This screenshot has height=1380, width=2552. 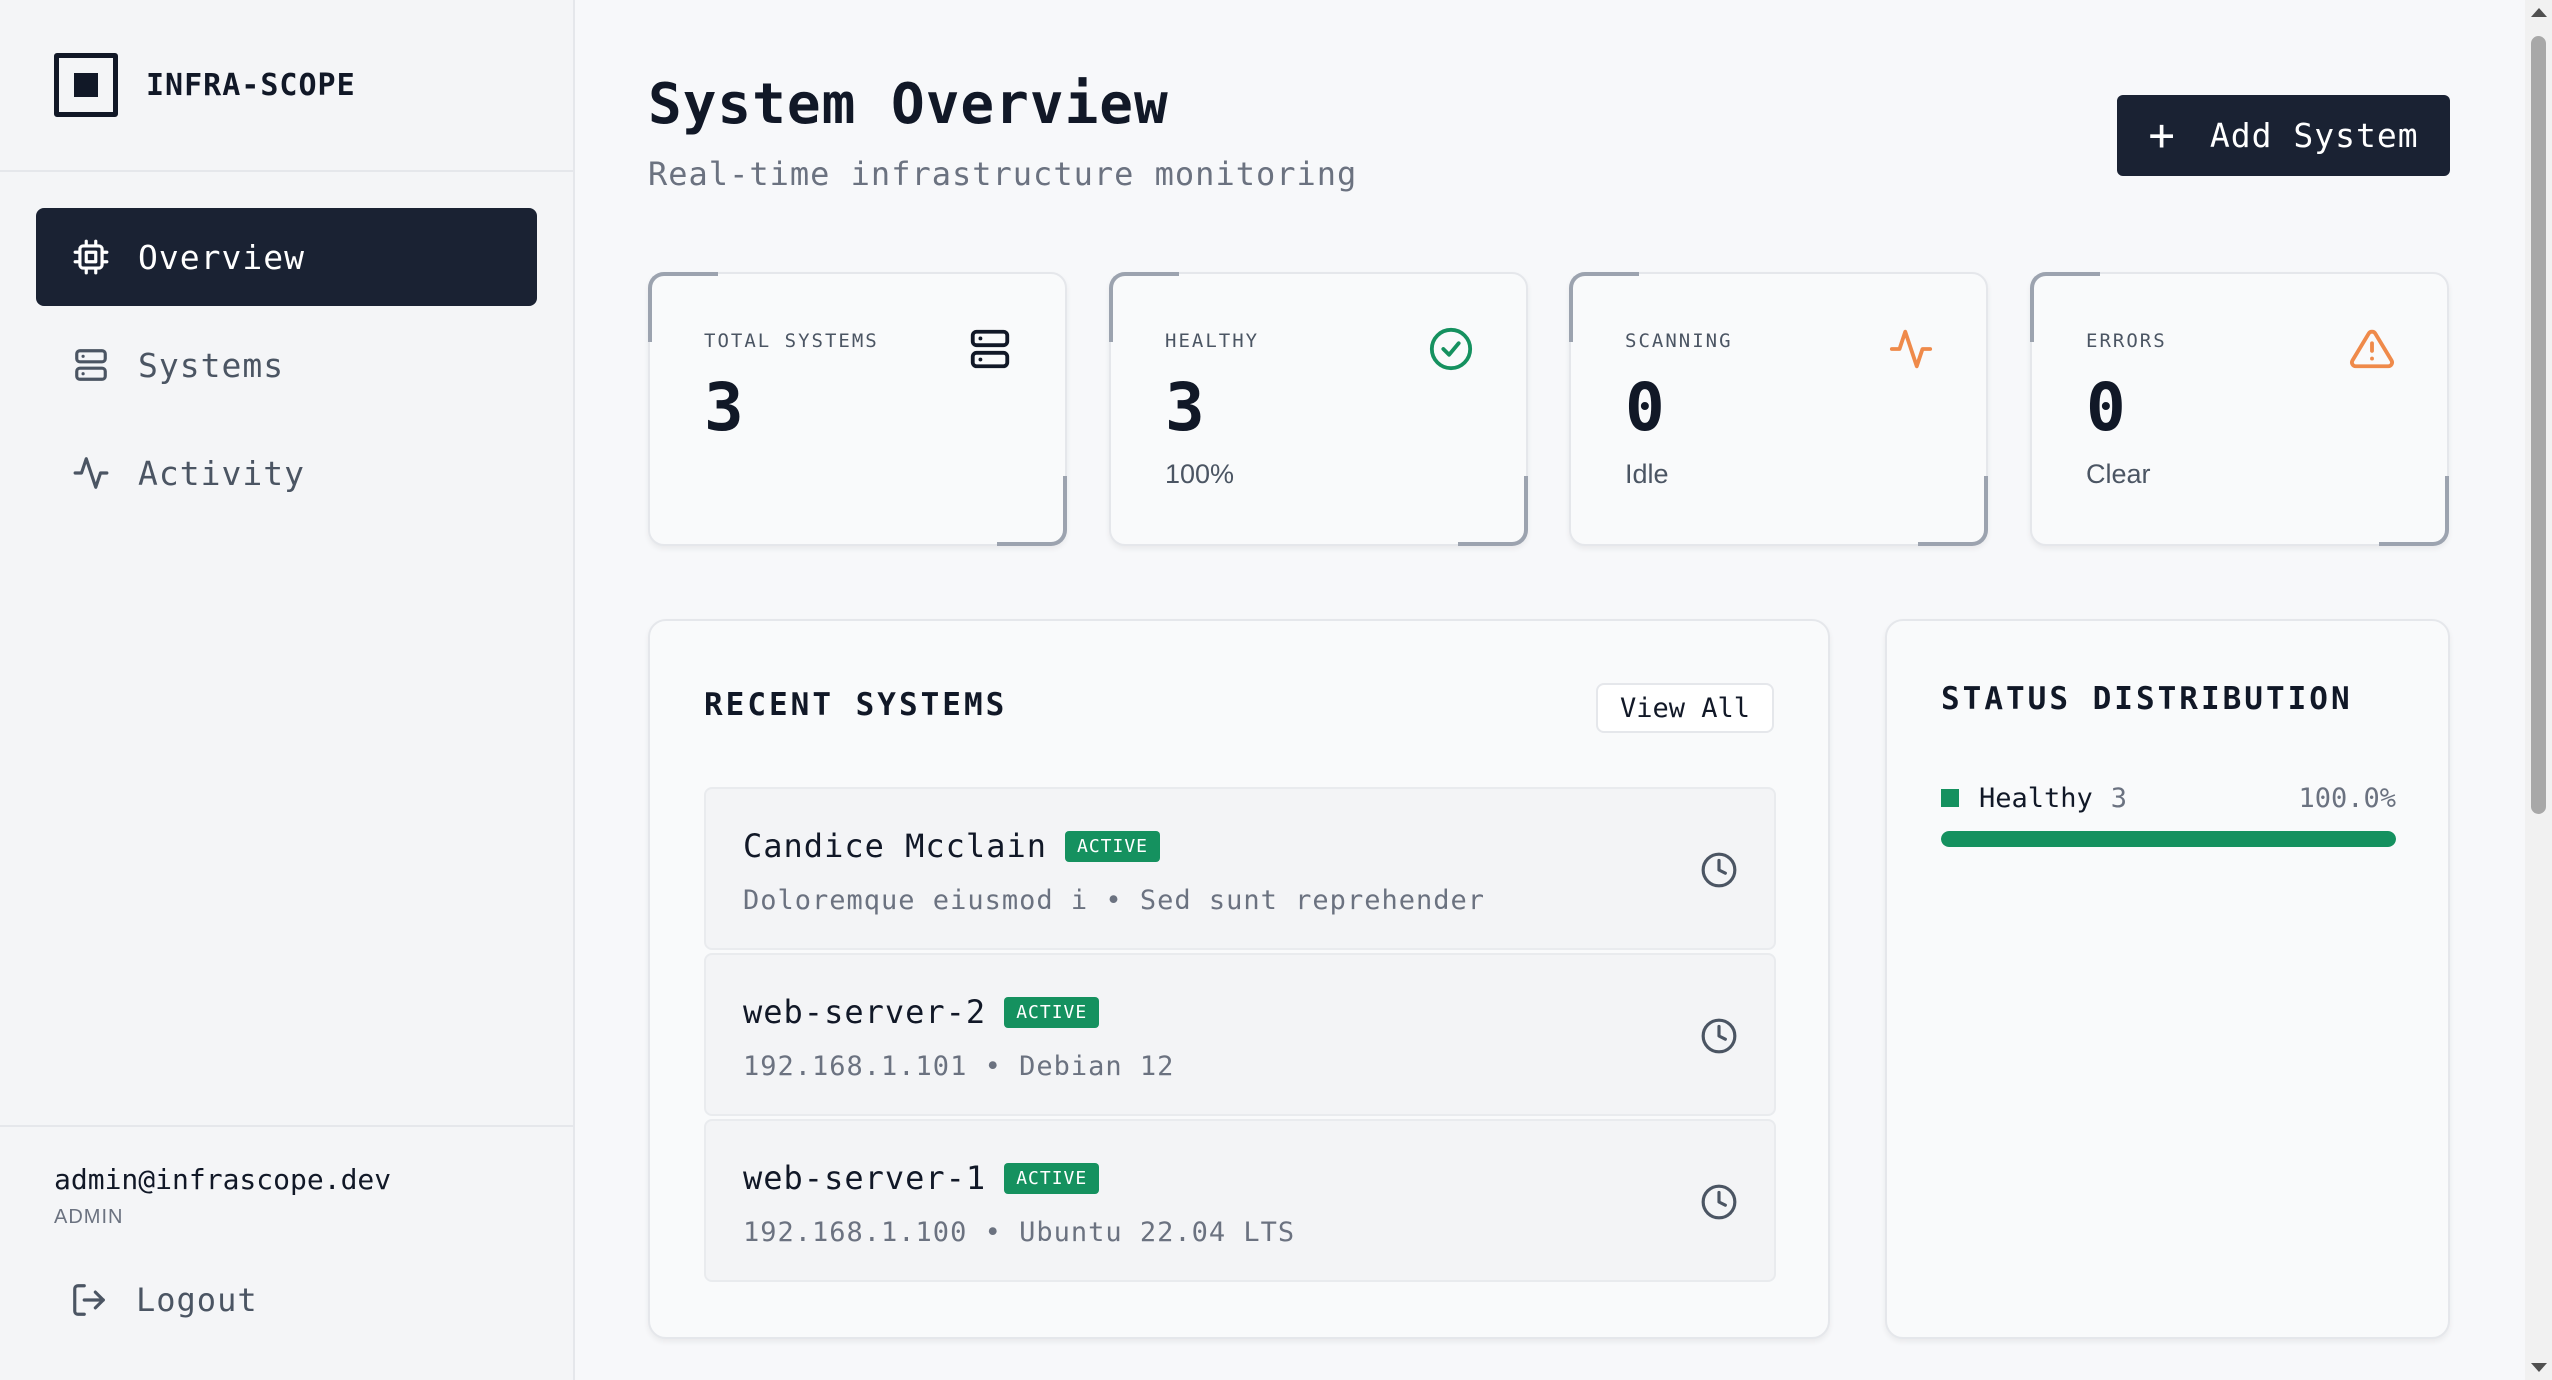 What do you see at coordinates (1212, 341) in the screenshot?
I see `stat-label: HEALTHY` at bounding box center [1212, 341].